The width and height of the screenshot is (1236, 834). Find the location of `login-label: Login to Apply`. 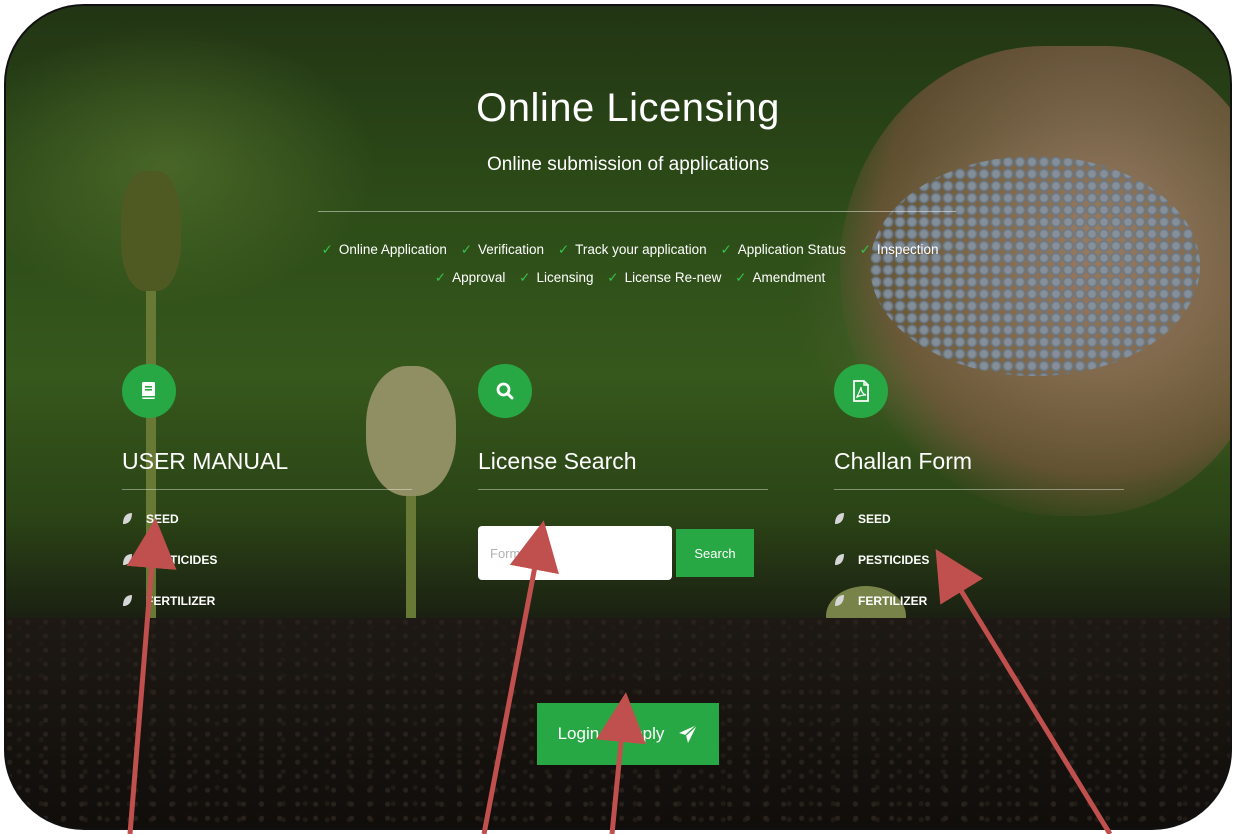

login-label: Login to Apply is located at coordinates (611, 733).